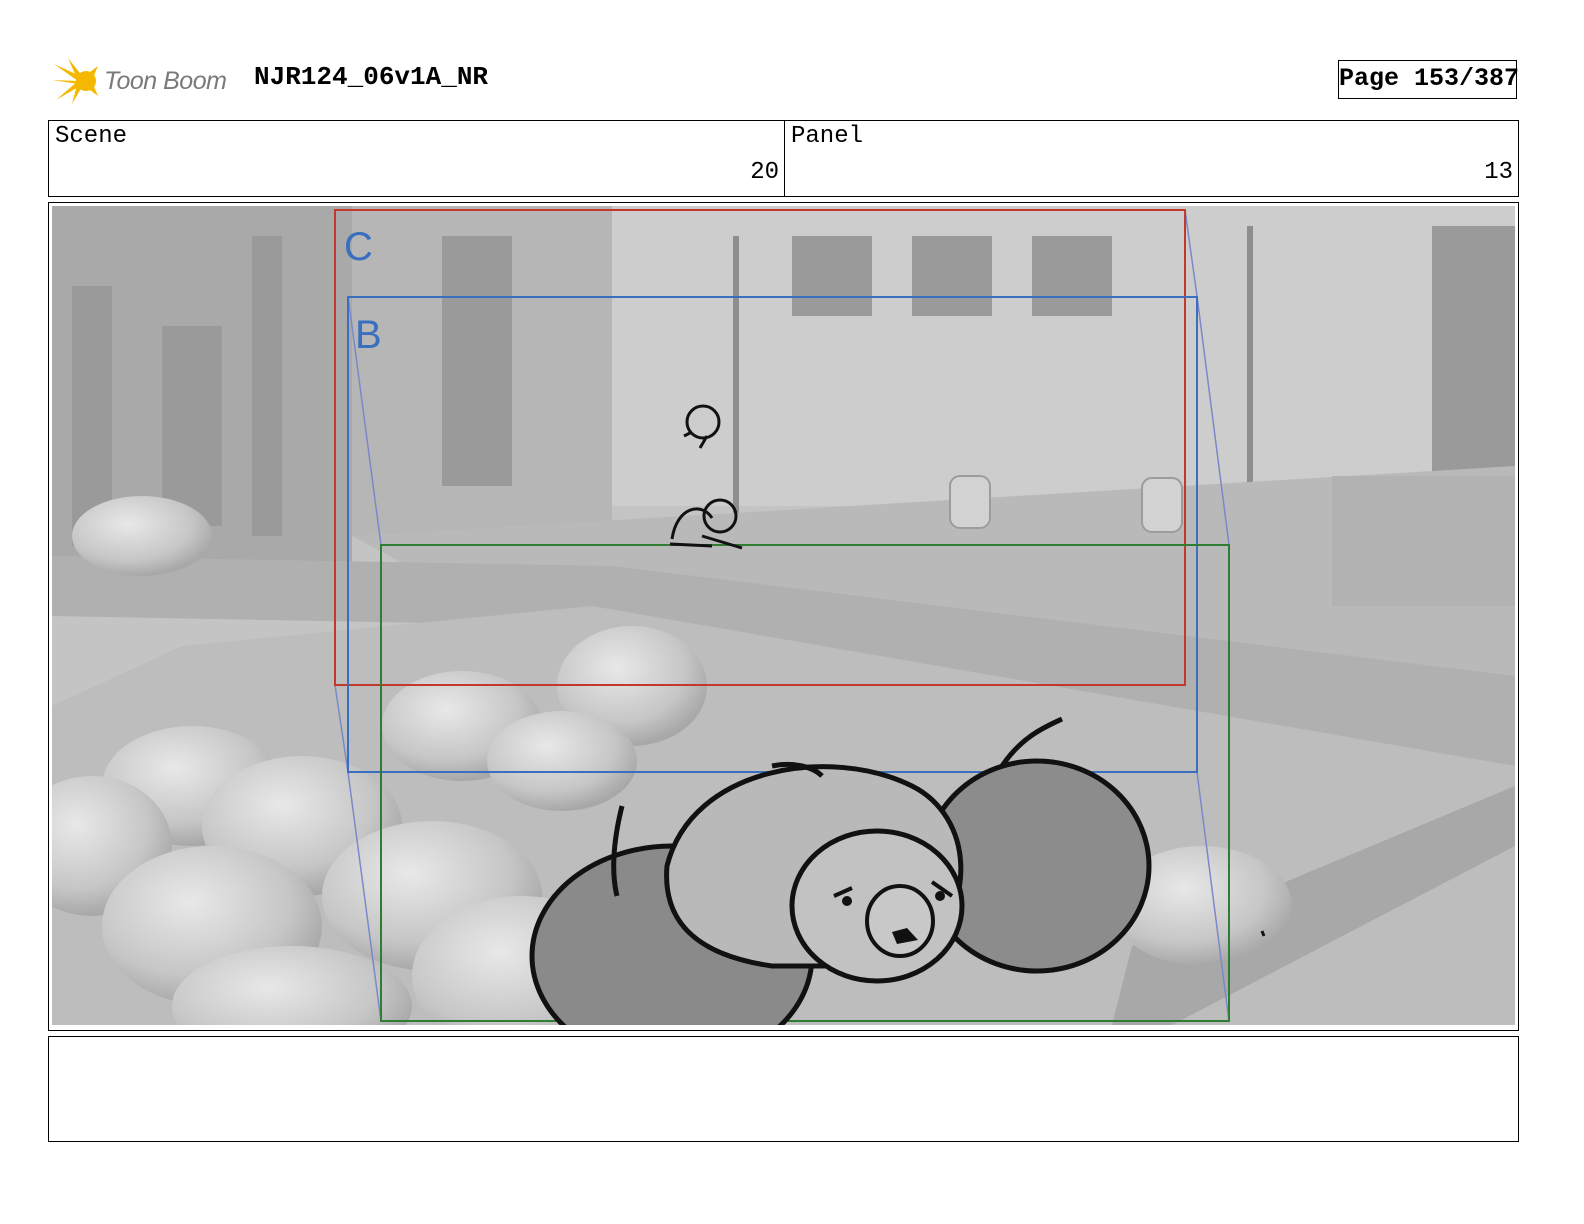 The height and width of the screenshot is (1224, 1584). Describe the element at coordinates (1498, 172) in the screenshot. I see `panel-value: 13` at that location.